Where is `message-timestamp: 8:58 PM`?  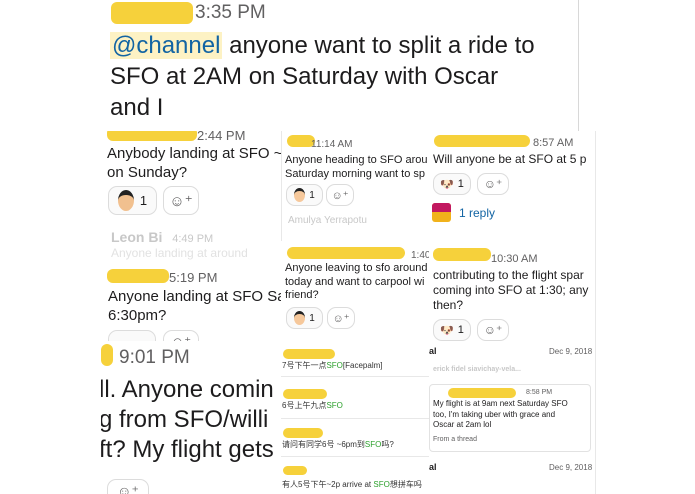
message-timestamp: 8:58 PM is located at coordinates (539, 392).